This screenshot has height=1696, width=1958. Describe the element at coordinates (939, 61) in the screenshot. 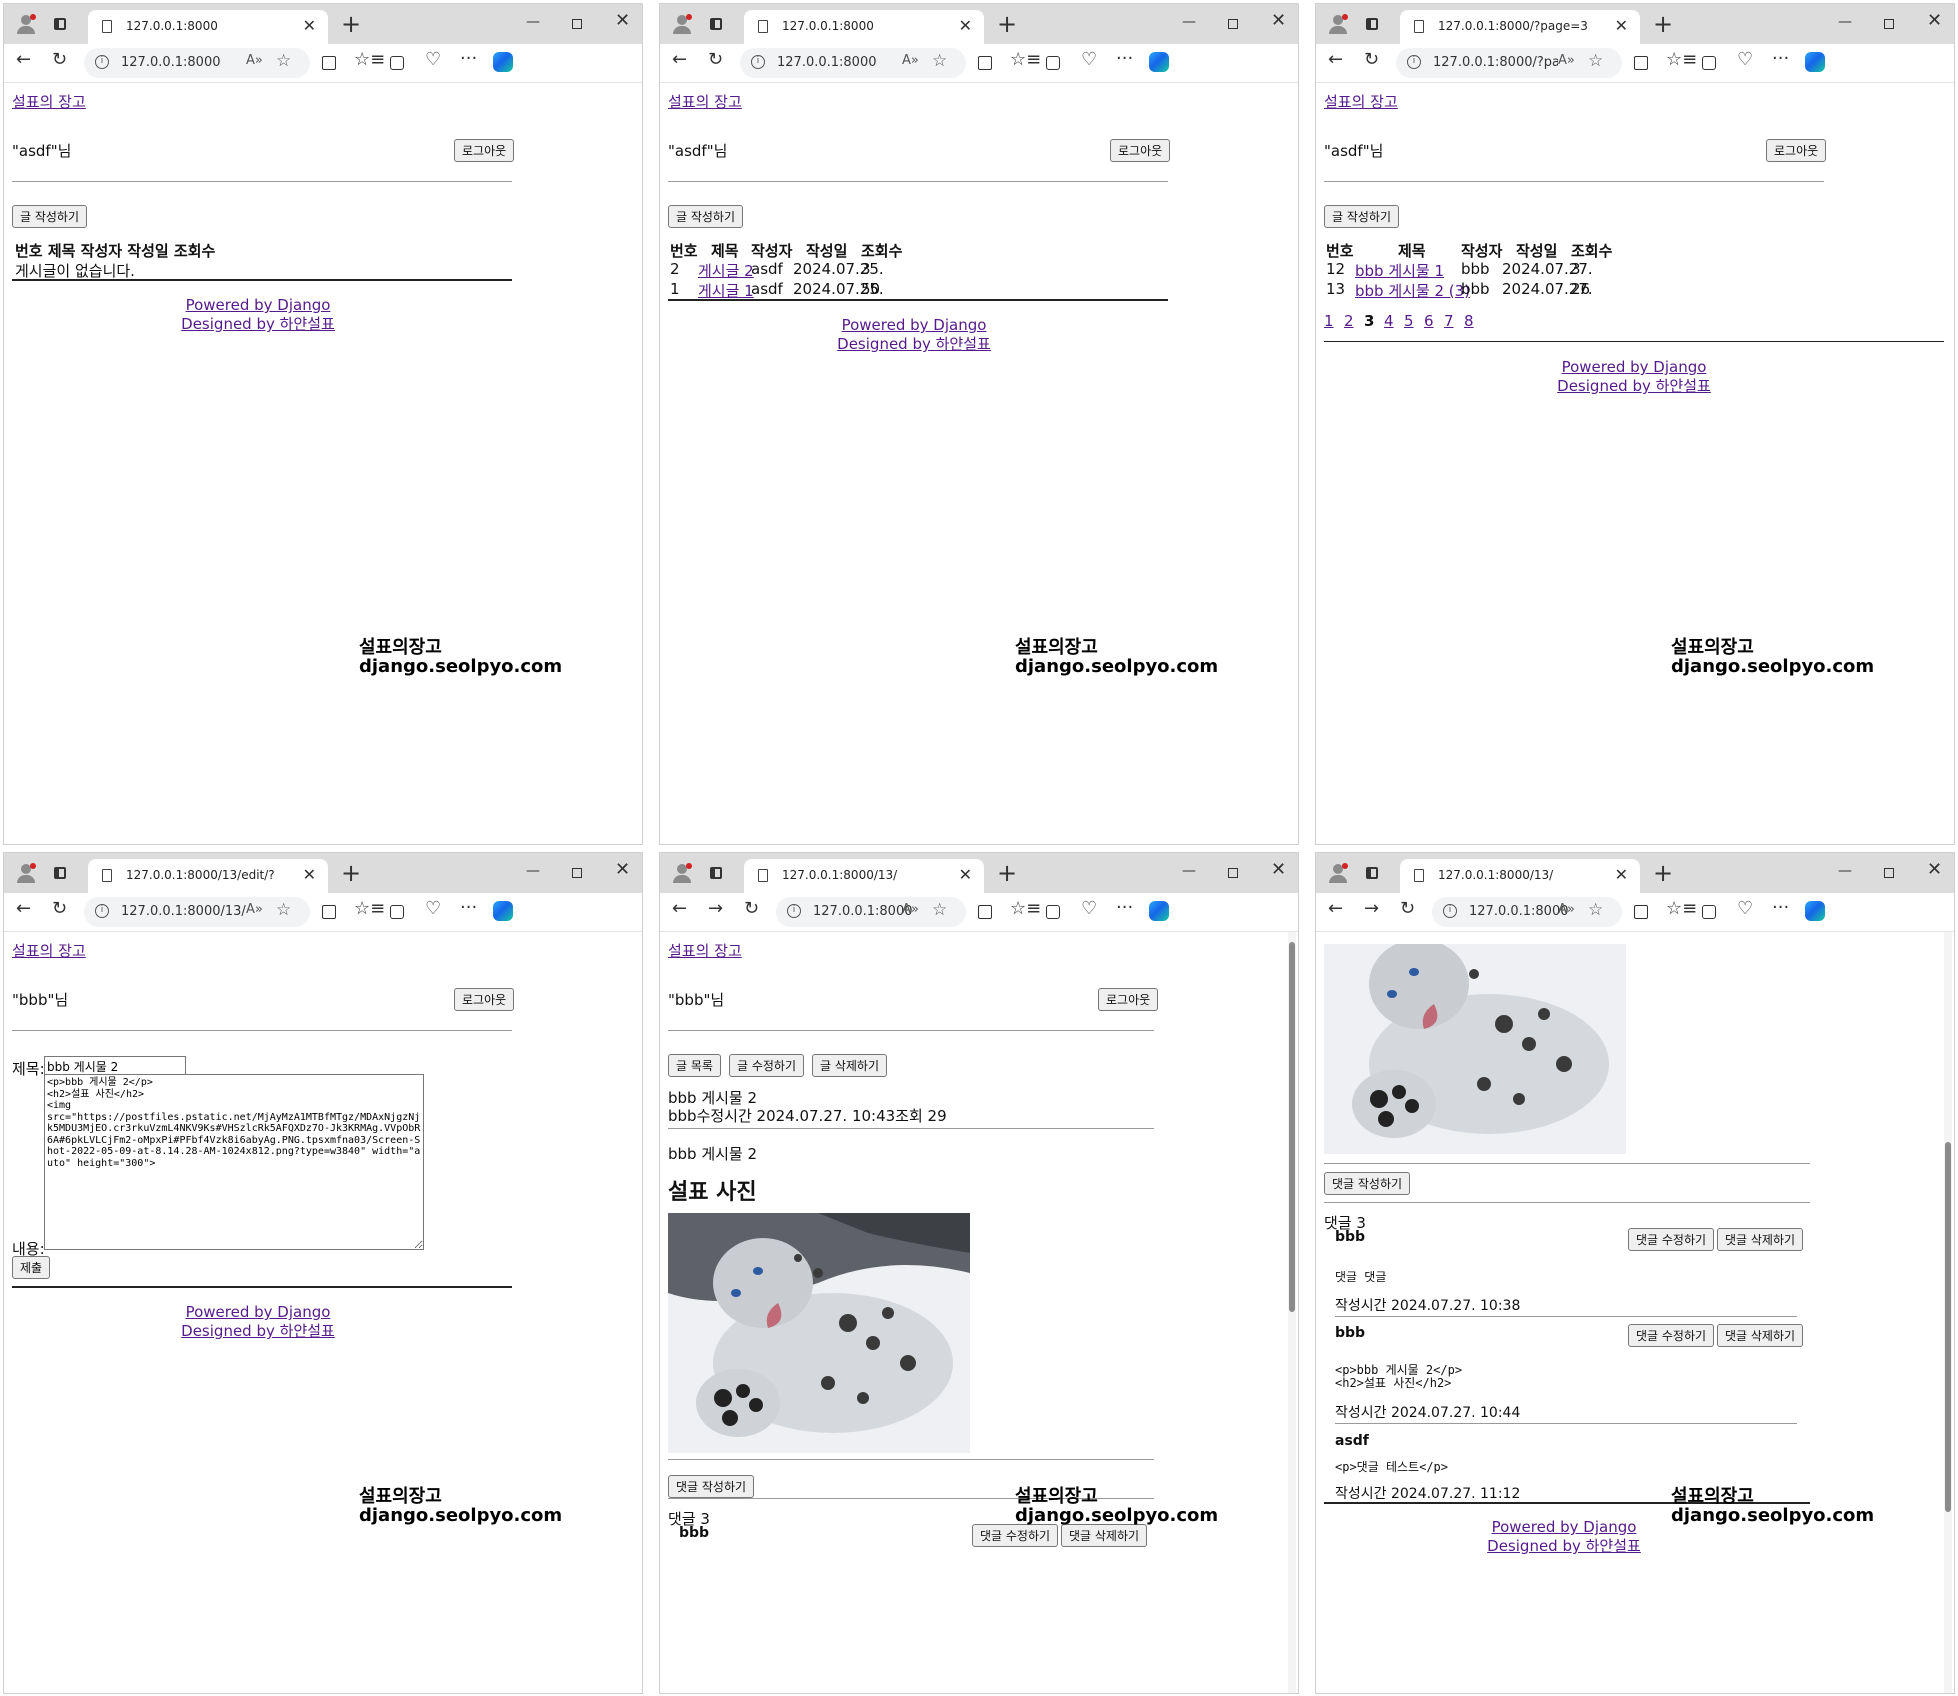

I see `star-icon: ☆` at that location.